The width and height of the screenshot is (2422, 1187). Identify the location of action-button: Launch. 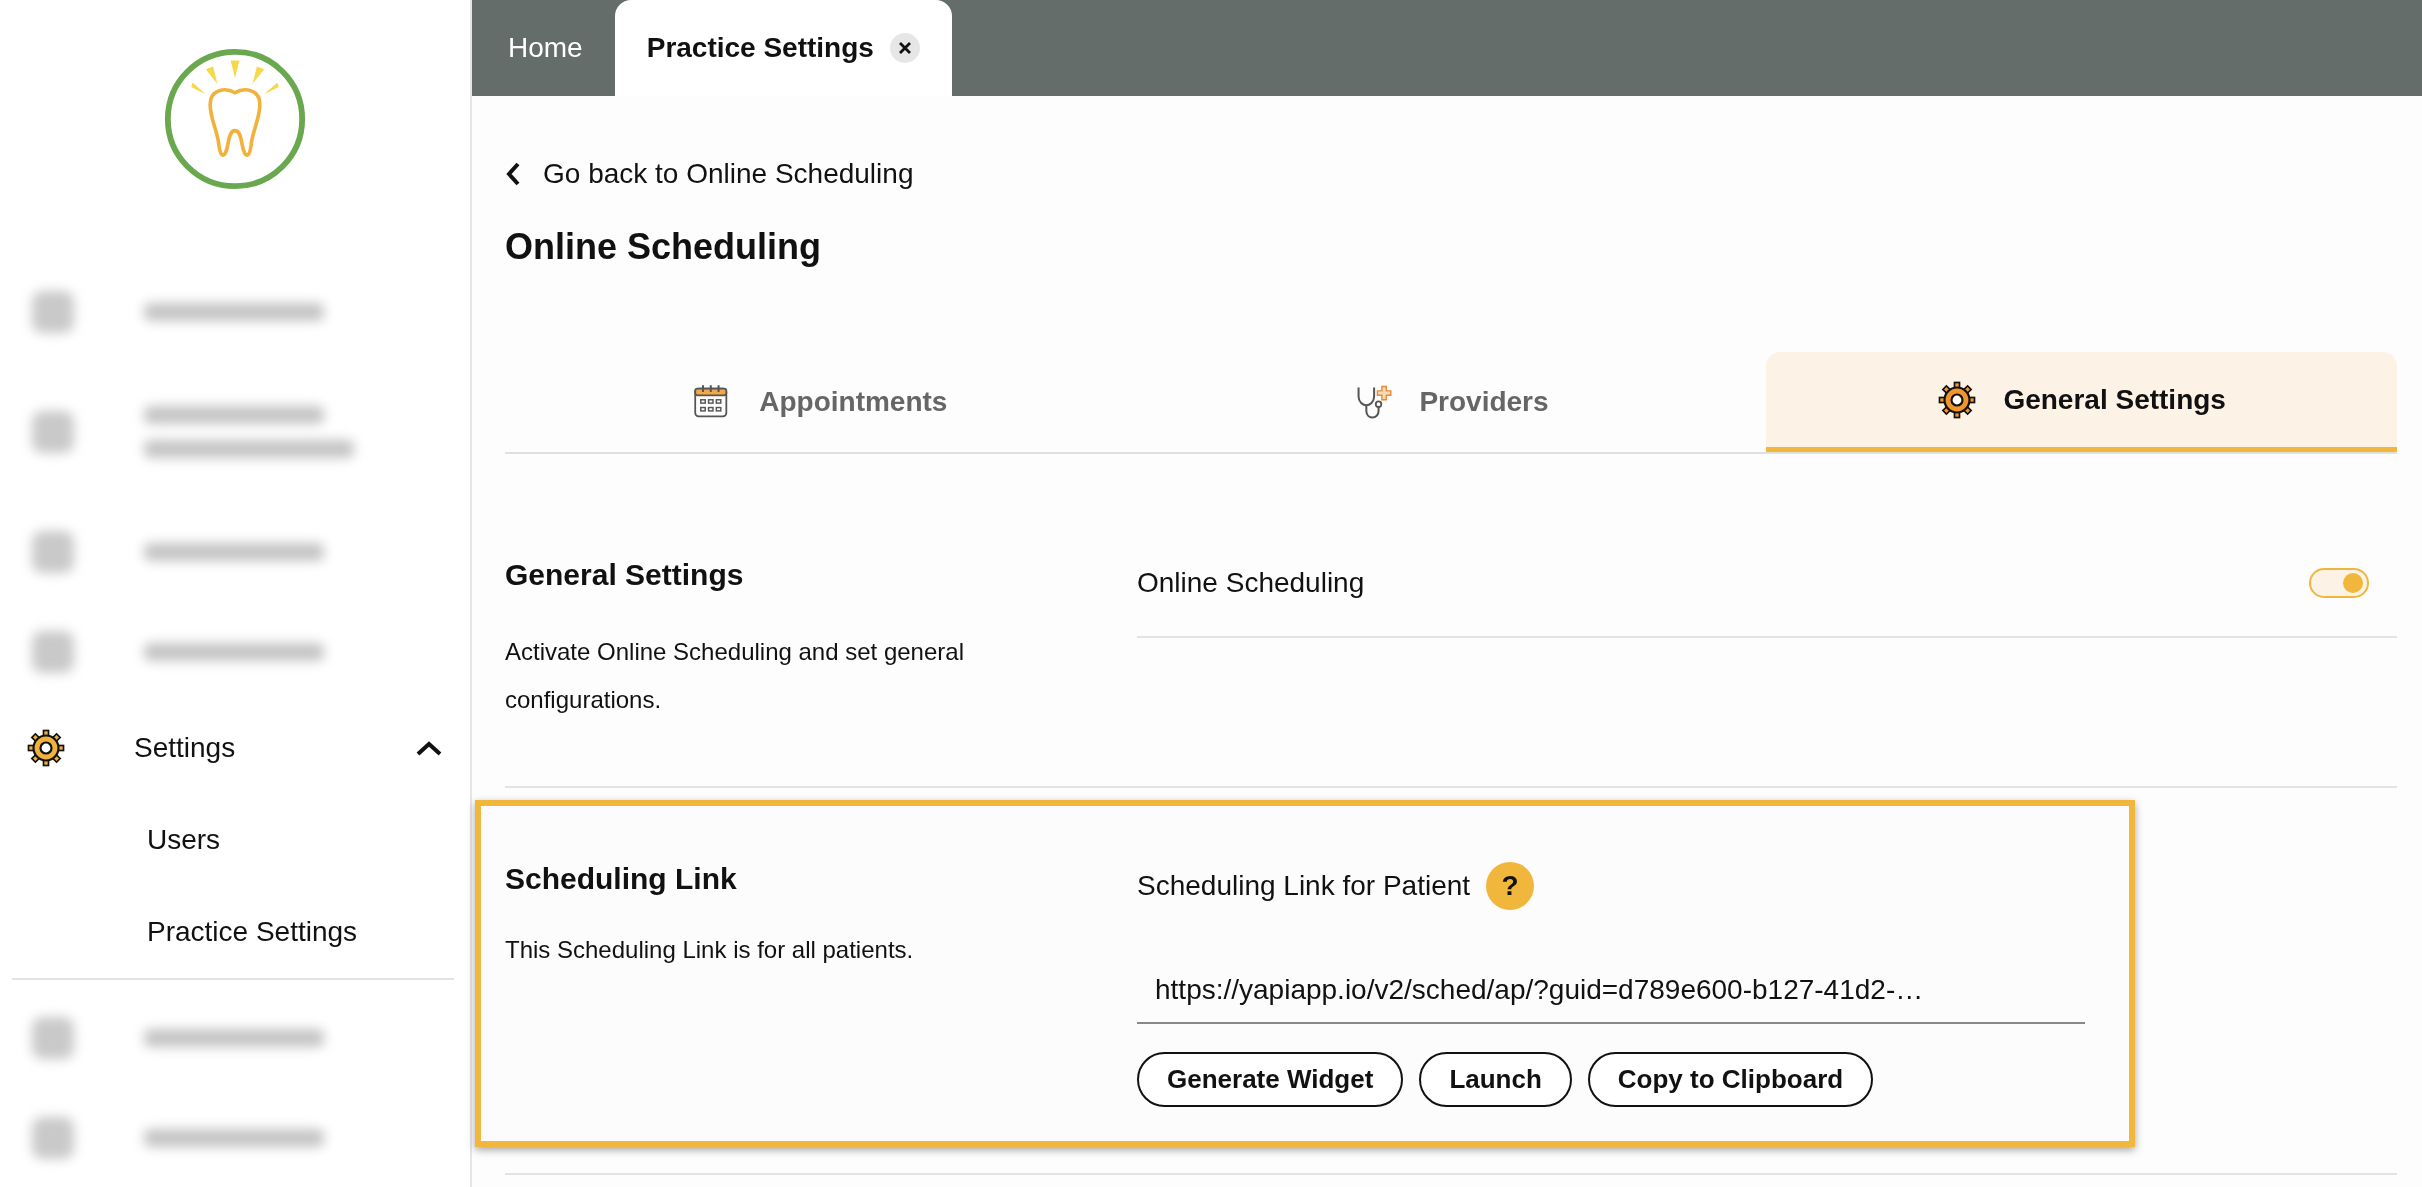
(1495, 1079).